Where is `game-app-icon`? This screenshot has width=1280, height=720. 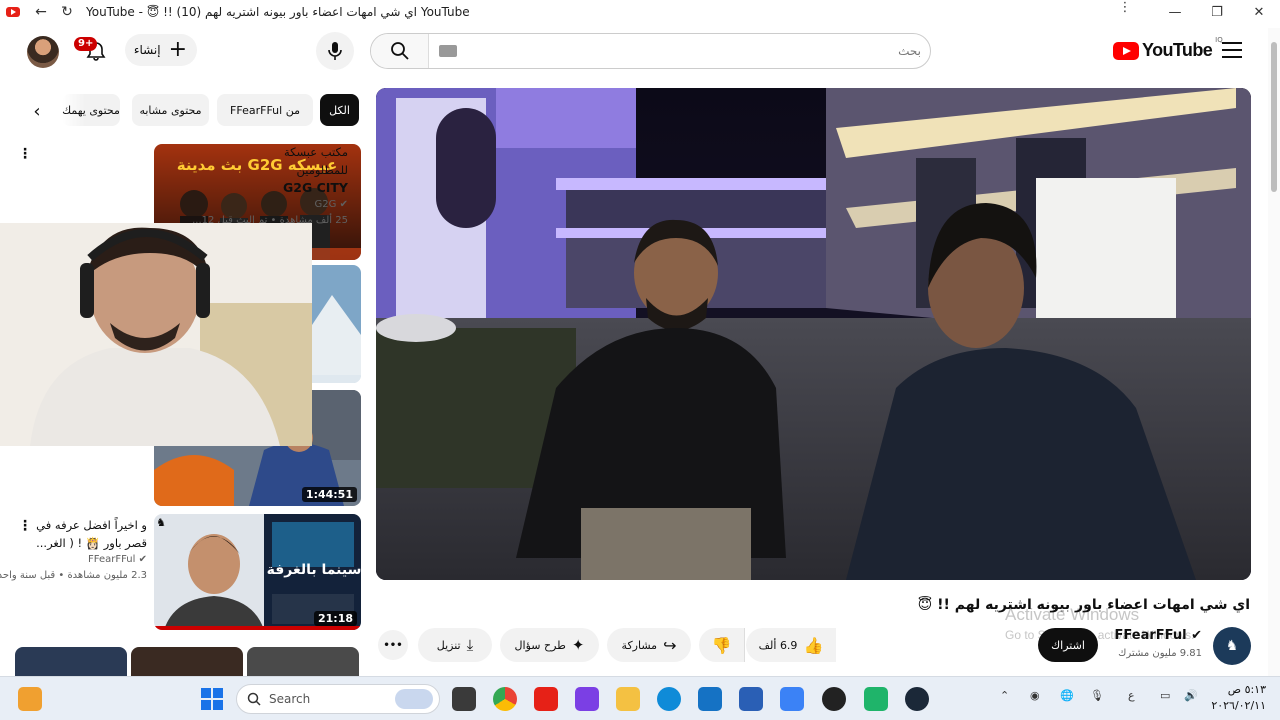 game-app-icon is located at coordinates (876, 699).